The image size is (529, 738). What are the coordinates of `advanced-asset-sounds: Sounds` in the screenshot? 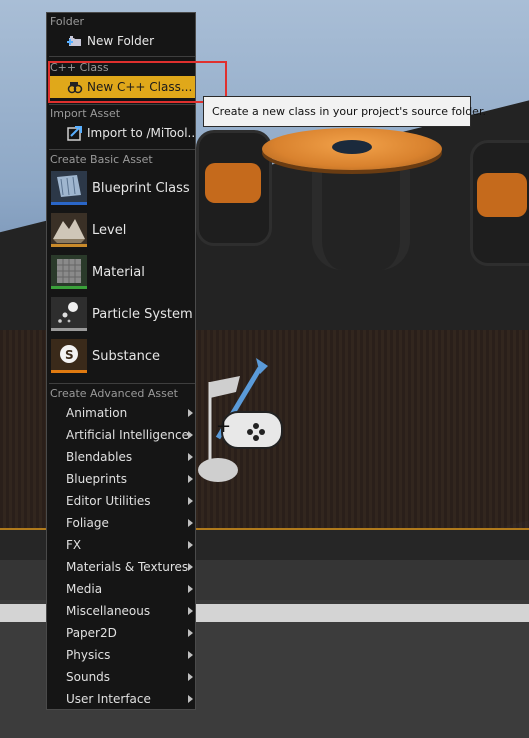 It's located at (122, 677).